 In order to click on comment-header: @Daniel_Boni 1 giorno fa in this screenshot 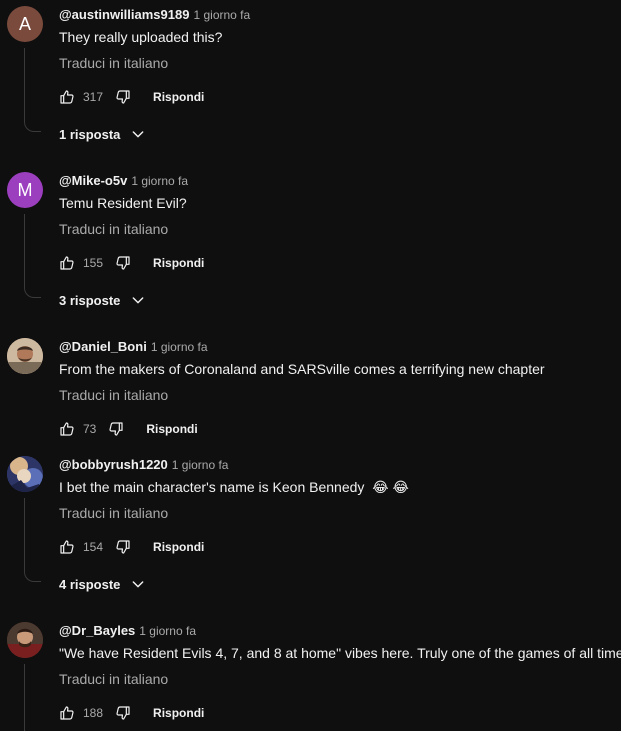, I will do `click(133, 347)`.